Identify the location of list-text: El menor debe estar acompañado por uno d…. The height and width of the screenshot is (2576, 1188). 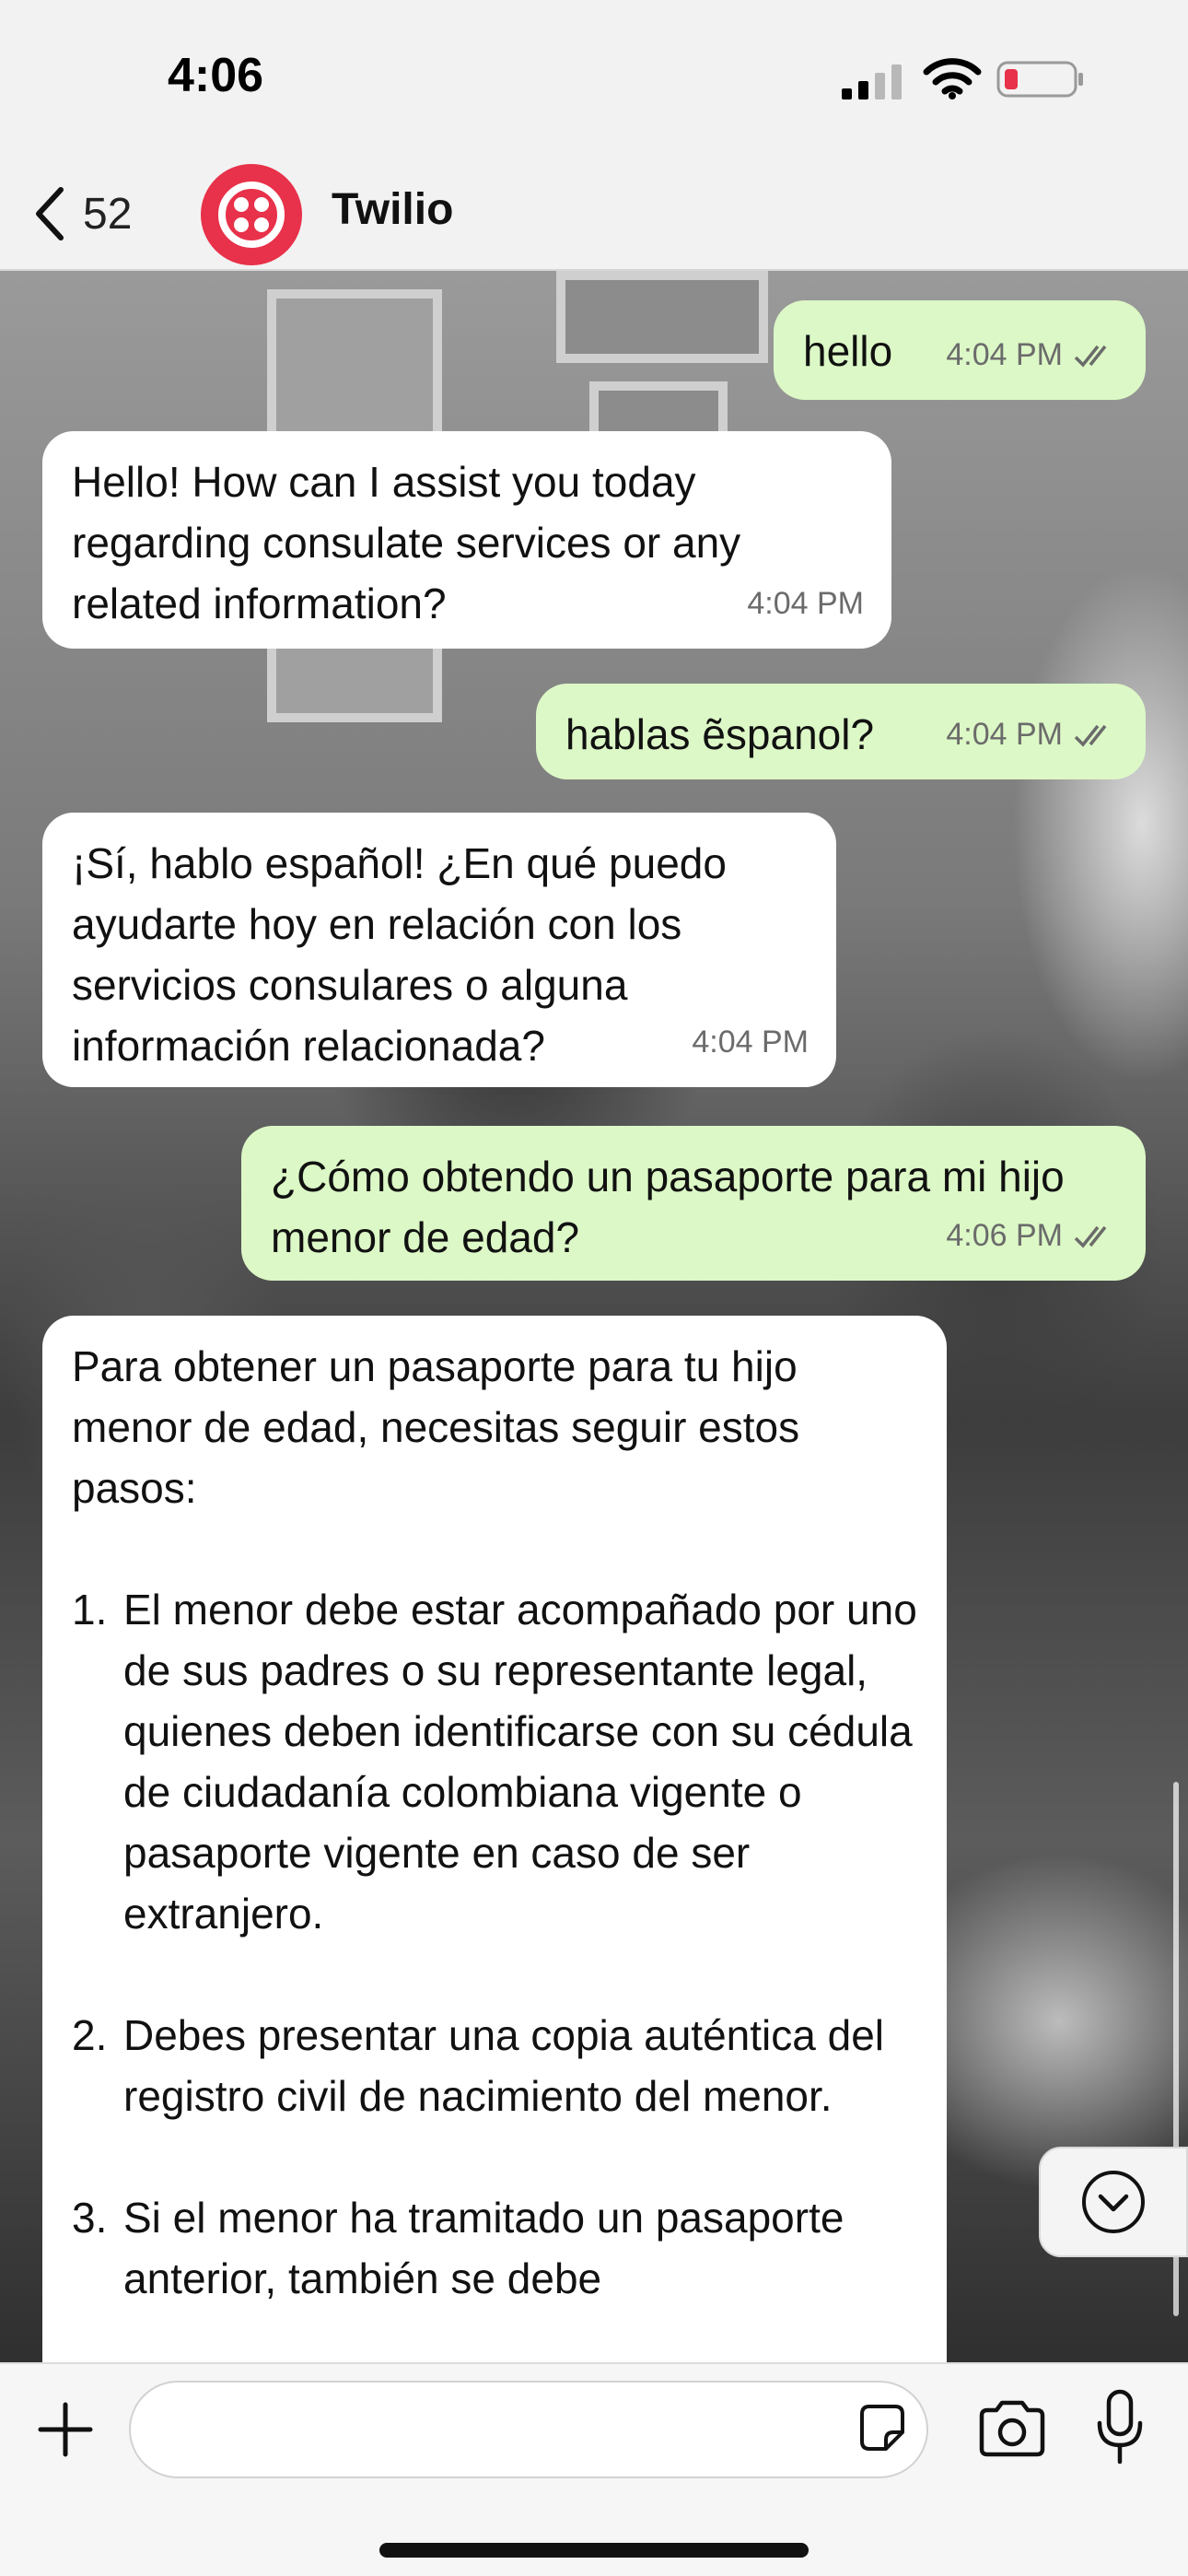
(520, 1762).